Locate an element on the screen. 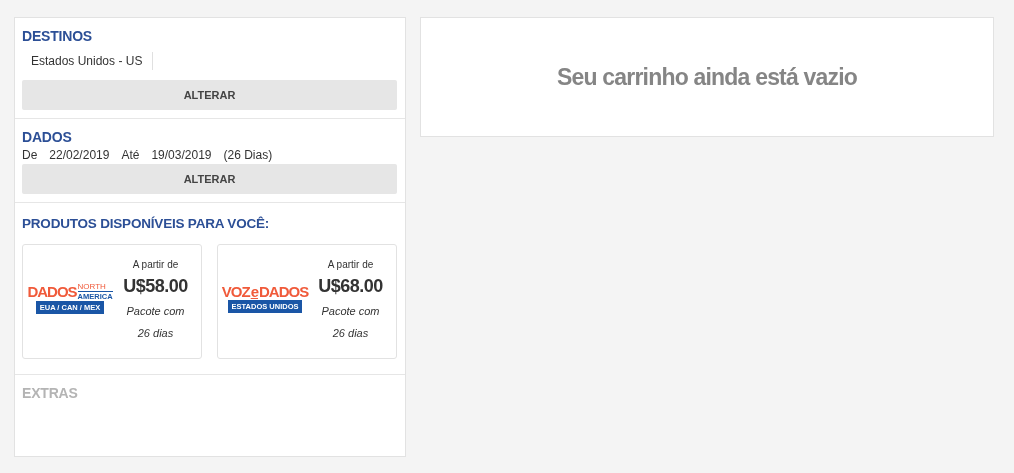  section-title: PRODUTOS DISPONÍVEIS PARA VOCÊ: is located at coordinates (146, 223).